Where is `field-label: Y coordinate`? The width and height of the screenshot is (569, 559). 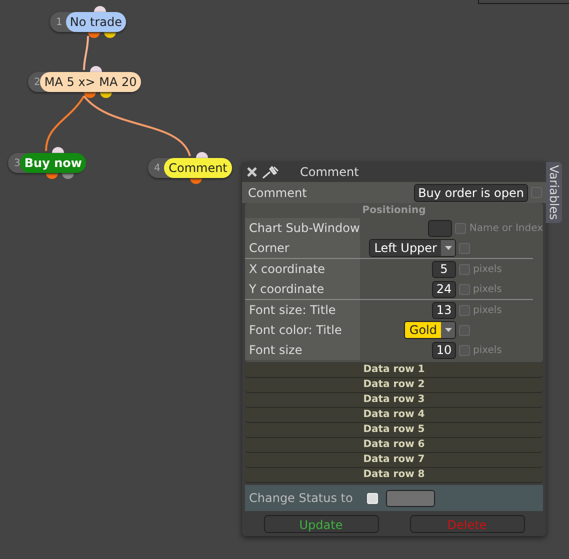 field-label: Y coordinate is located at coordinates (302, 289).